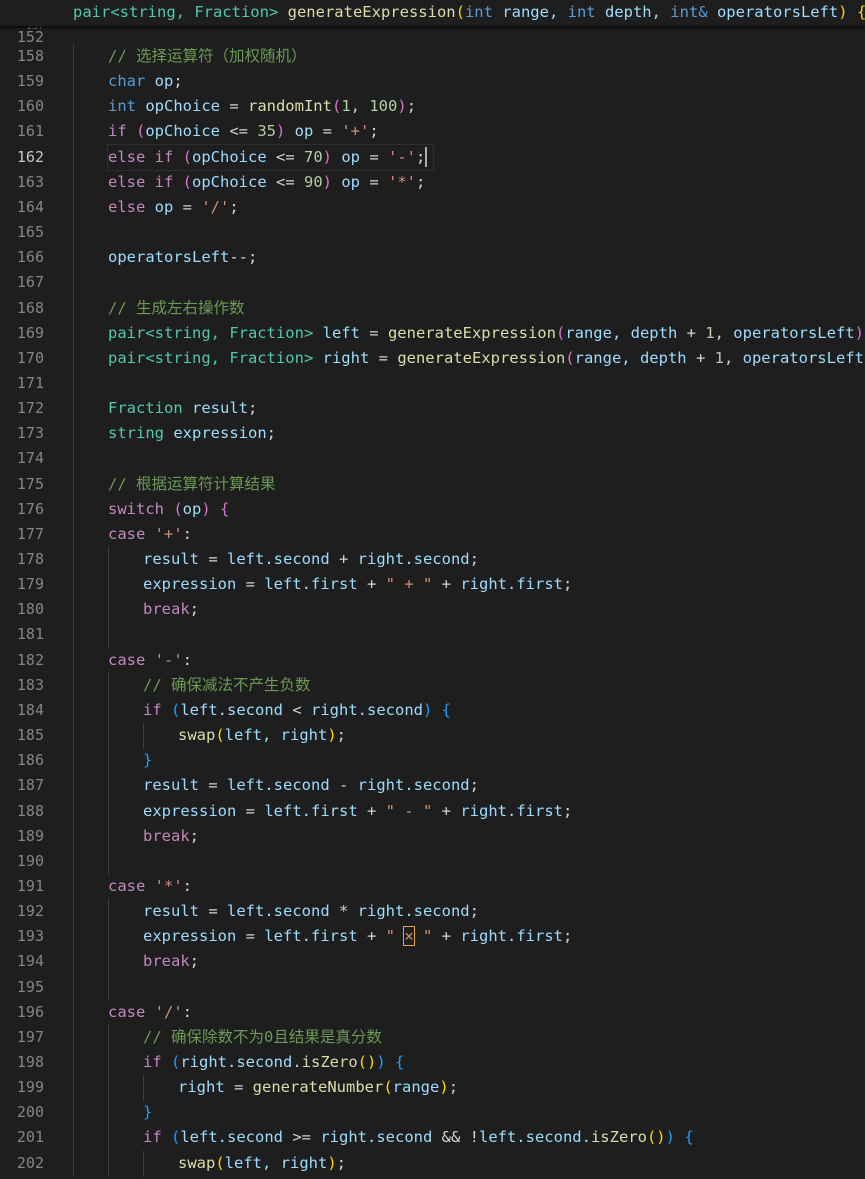 The width and height of the screenshot is (865, 1179). What do you see at coordinates (432, 82) in the screenshot?
I see `code-line: 159 char op;` at bounding box center [432, 82].